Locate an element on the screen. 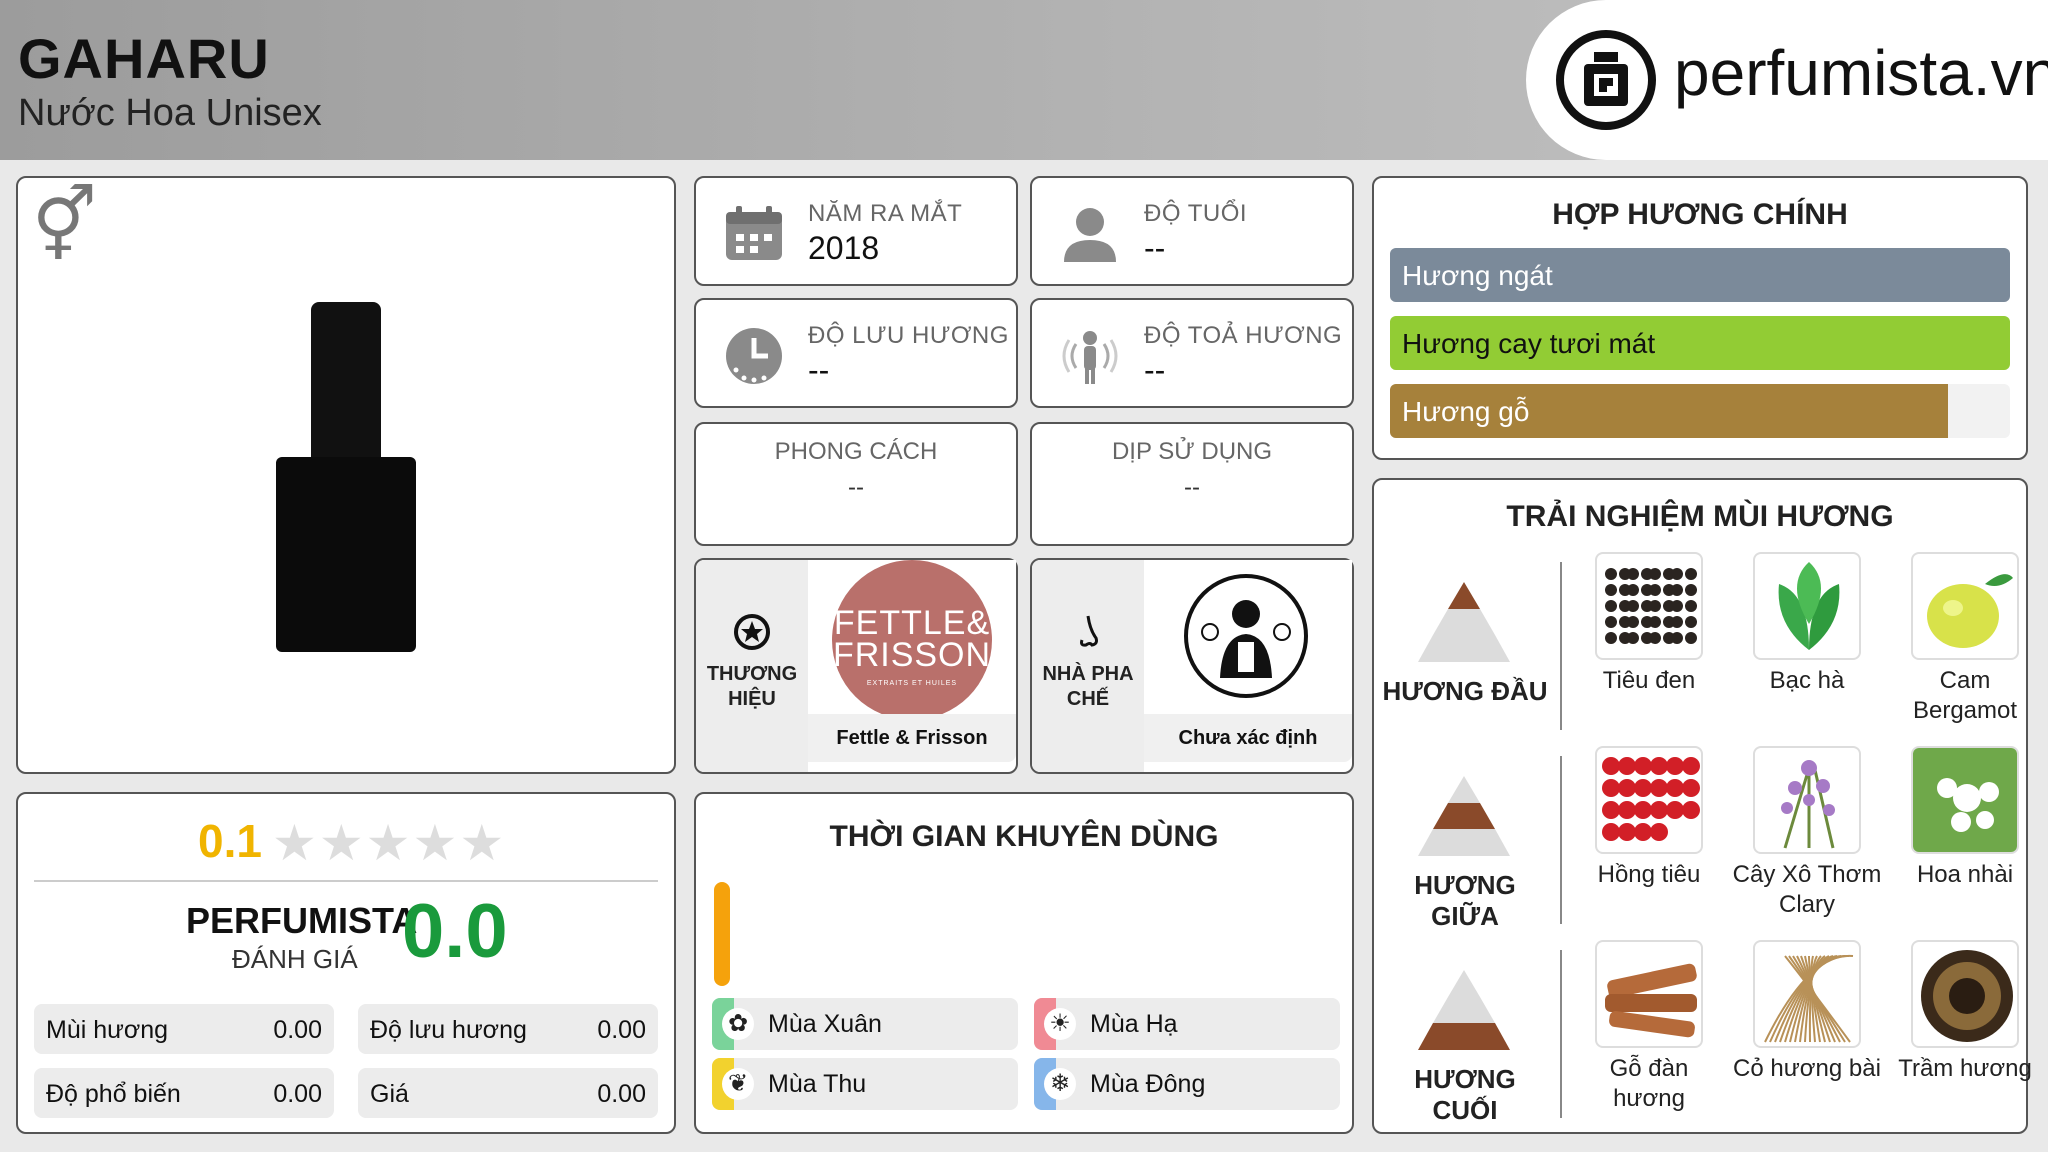 The height and width of the screenshot is (1152, 2048). season-label: Mùa Đông is located at coordinates (1148, 1084).